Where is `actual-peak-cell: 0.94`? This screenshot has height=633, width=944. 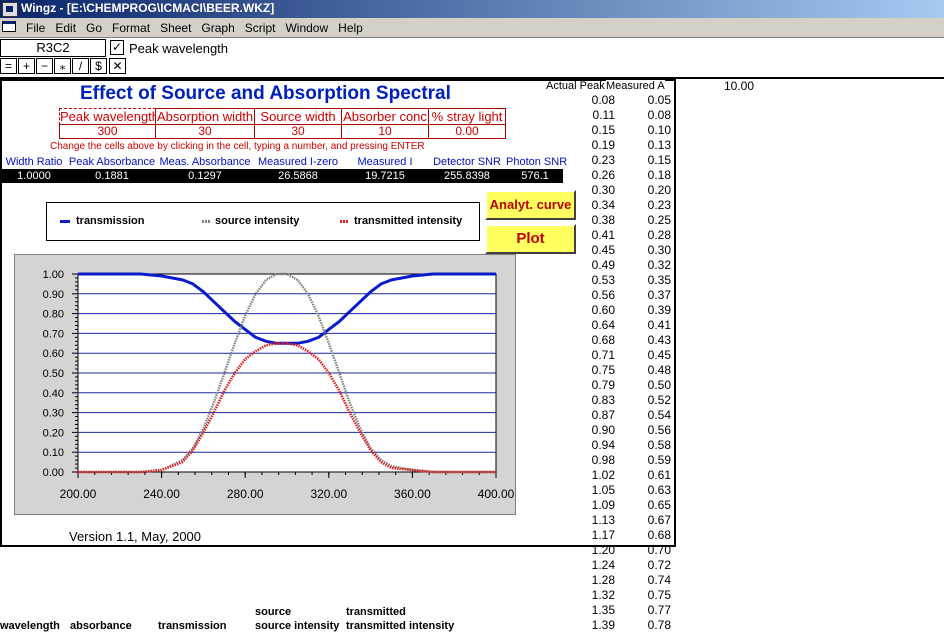 actual-peak-cell: 0.94 is located at coordinates (597, 445).